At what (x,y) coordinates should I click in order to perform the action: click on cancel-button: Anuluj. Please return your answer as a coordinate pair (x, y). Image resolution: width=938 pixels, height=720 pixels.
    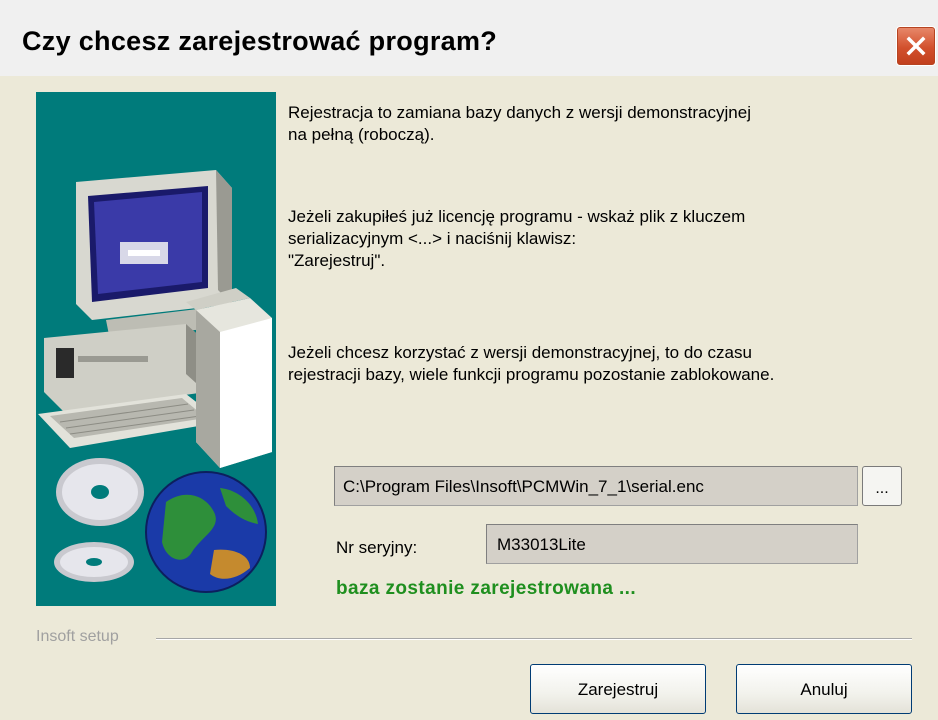
    Looking at the image, I should click on (824, 689).